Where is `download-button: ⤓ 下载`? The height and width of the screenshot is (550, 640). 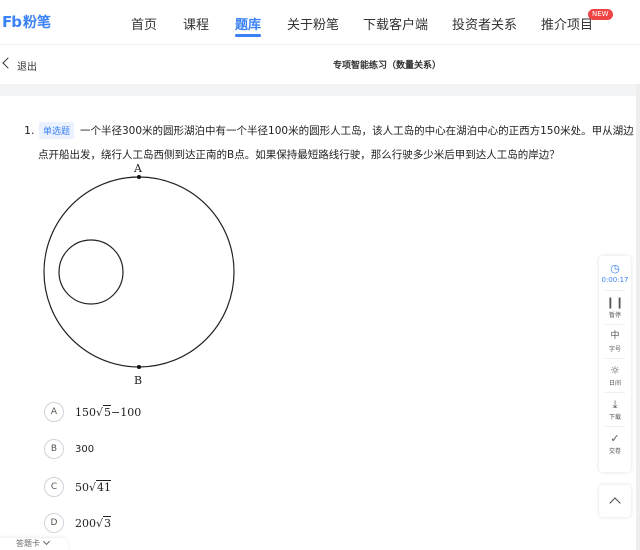
download-button: ⤓ 下载 is located at coordinates (615, 409).